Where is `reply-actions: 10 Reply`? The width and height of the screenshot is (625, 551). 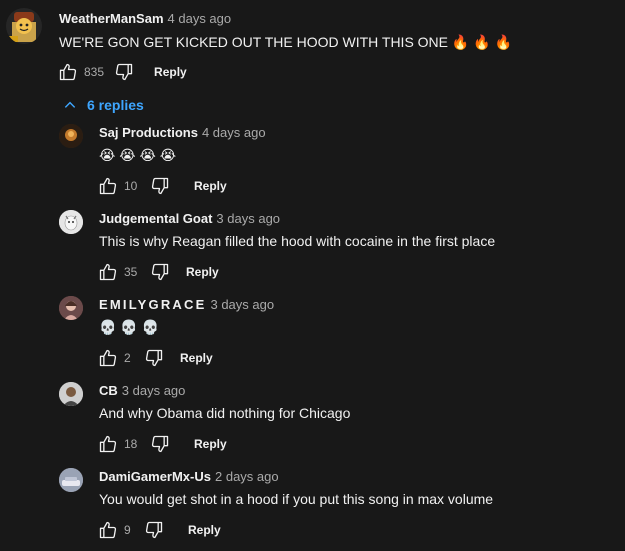
reply-actions: 10 Reply is located at coordinates (161, 186).